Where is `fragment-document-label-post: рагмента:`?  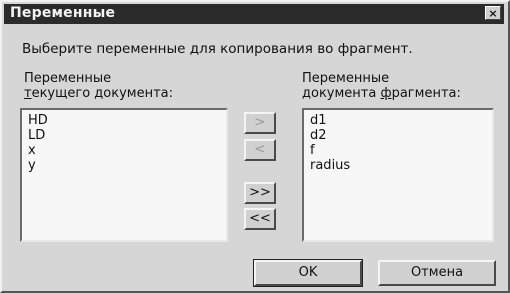
fragment-document-label-post: рагмента: is located at coordinates (426, 93).